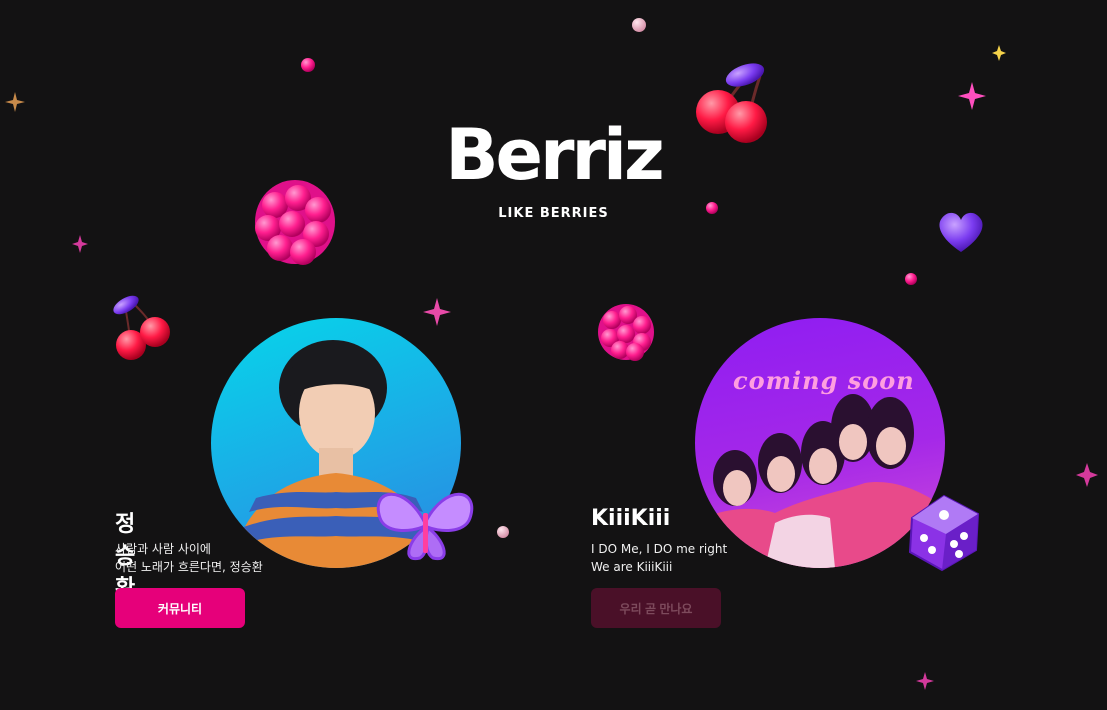 The width and height of the screenshot is (1107, 710). I want to click on artist-description: 사람과 사람 사이에 어떤 노래가 흐른다면, 정승환, so click(189, 558).